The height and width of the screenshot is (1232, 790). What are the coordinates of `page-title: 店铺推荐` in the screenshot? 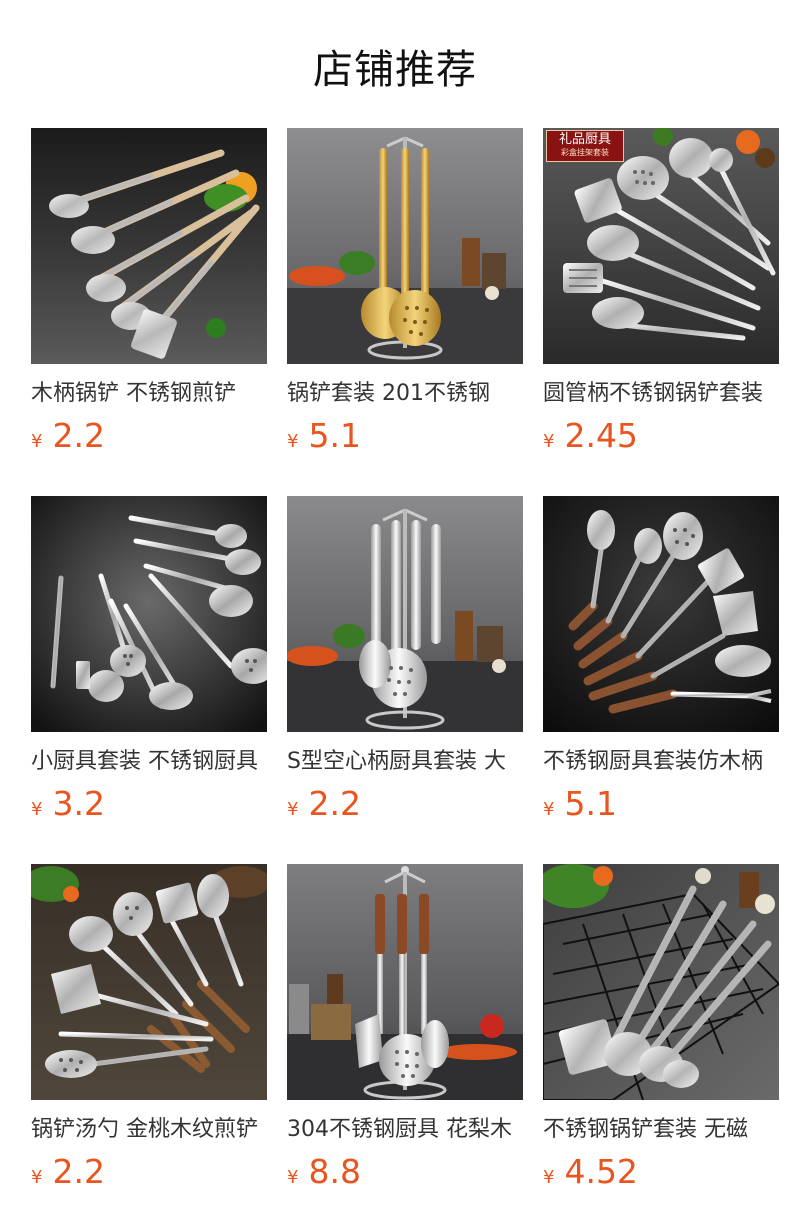 It's located at (395, 70).